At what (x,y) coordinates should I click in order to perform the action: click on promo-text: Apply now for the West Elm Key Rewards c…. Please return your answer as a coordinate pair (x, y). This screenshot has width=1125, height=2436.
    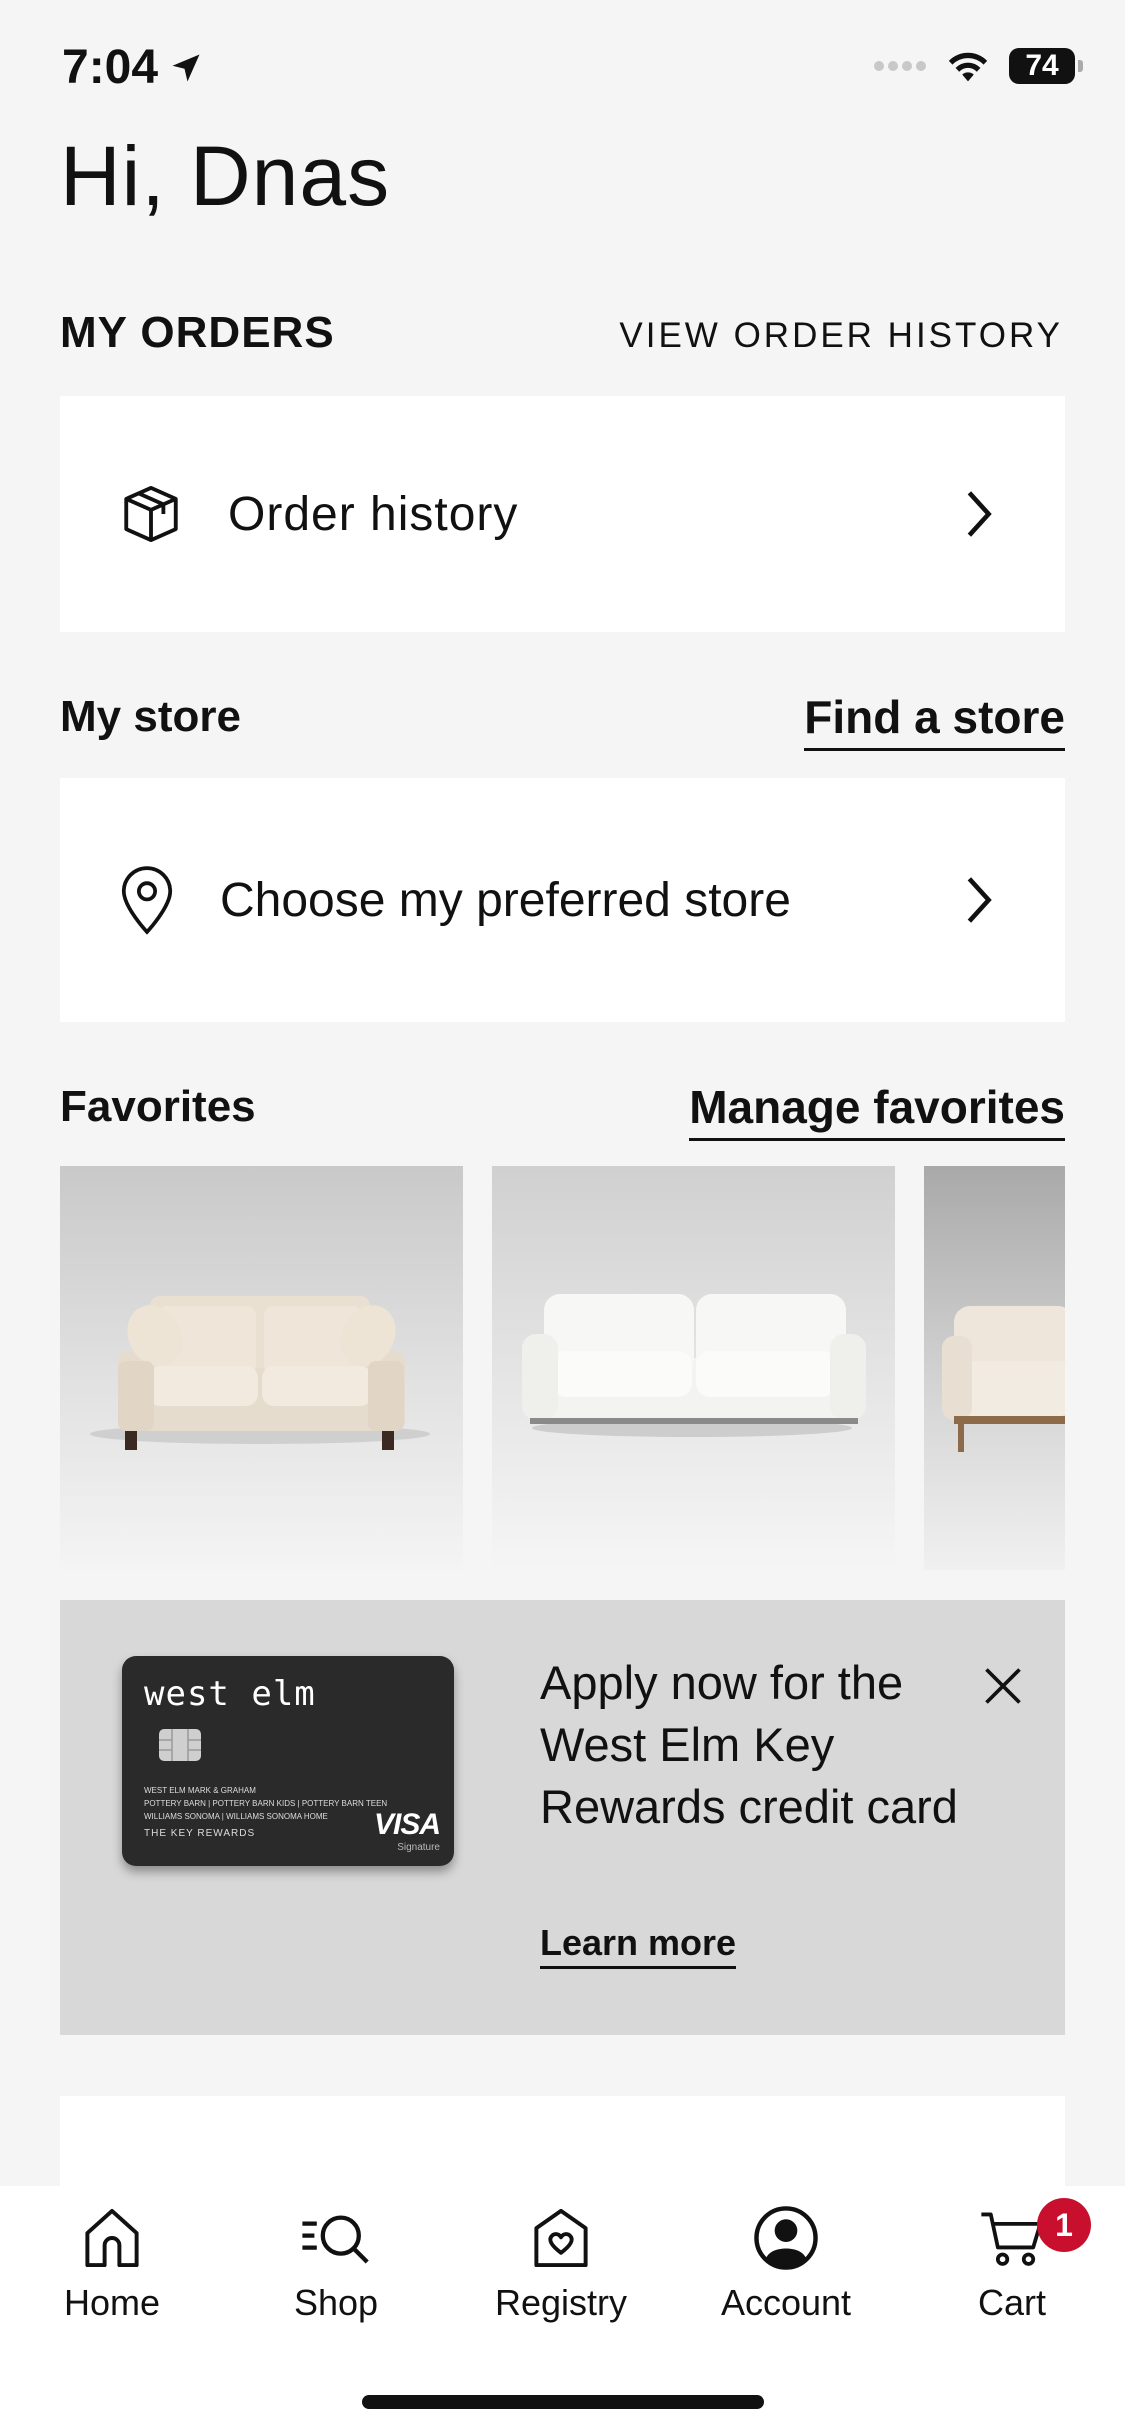
    Looking at the image, I should click on (749, 1744).